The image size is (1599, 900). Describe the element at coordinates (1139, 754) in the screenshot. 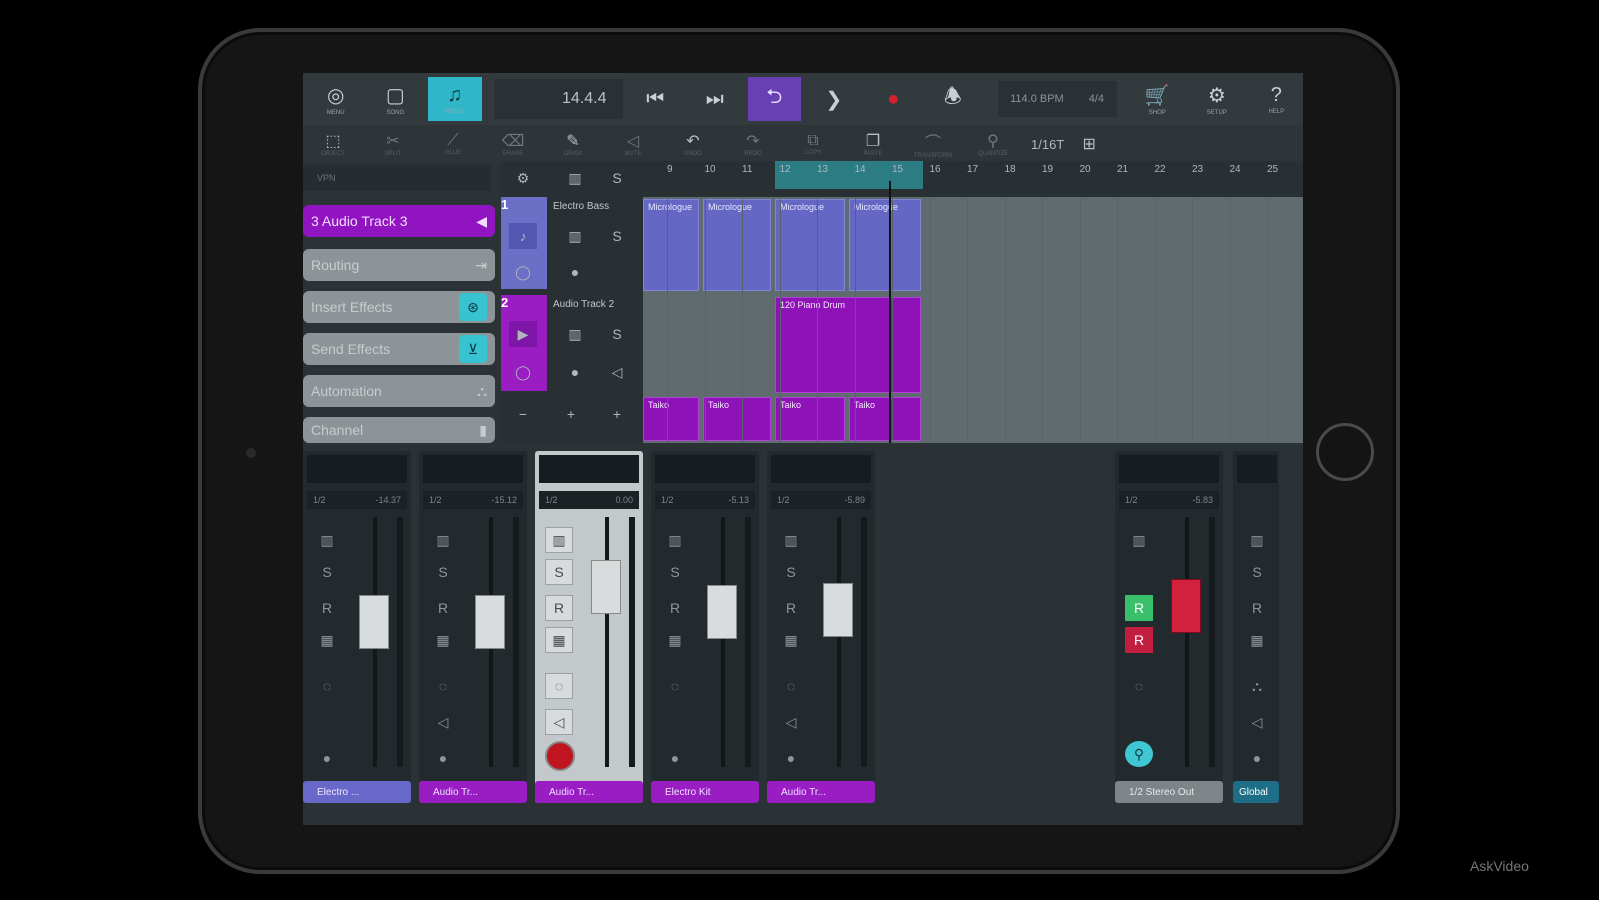

I see `master-listen-icon: ⚲` at that location.